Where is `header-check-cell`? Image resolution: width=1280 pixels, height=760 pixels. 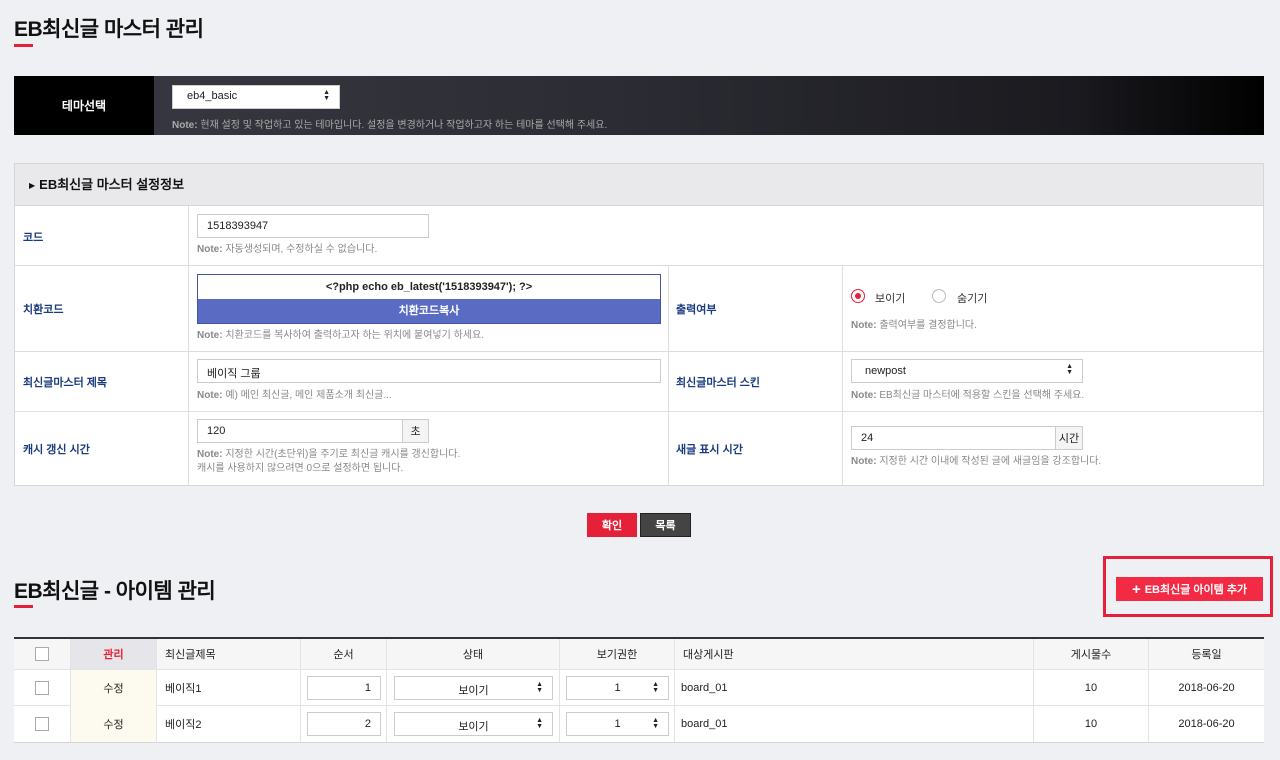 header-check-cell is located at coordinates (42, 654).